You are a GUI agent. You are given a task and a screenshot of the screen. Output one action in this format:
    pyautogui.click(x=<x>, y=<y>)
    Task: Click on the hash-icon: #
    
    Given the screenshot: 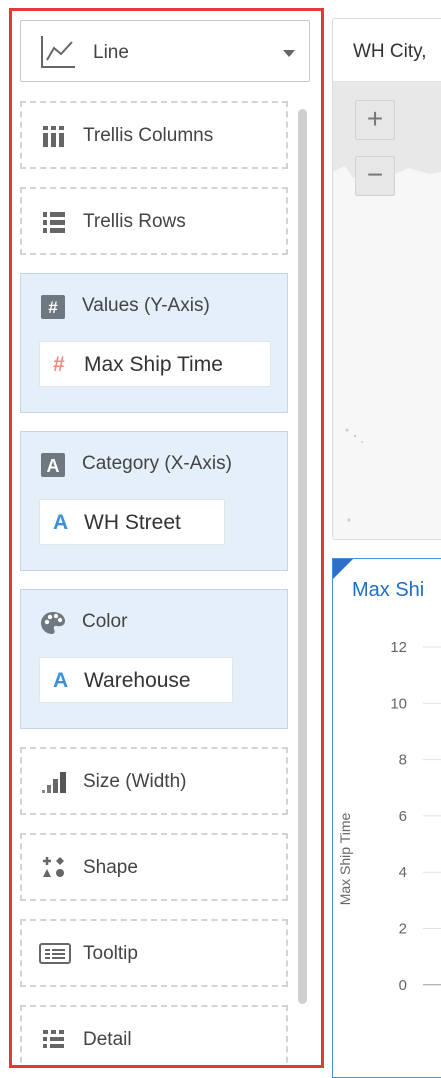 What is the action you would take?
    pyautogui.click(x=53, y=307)
    